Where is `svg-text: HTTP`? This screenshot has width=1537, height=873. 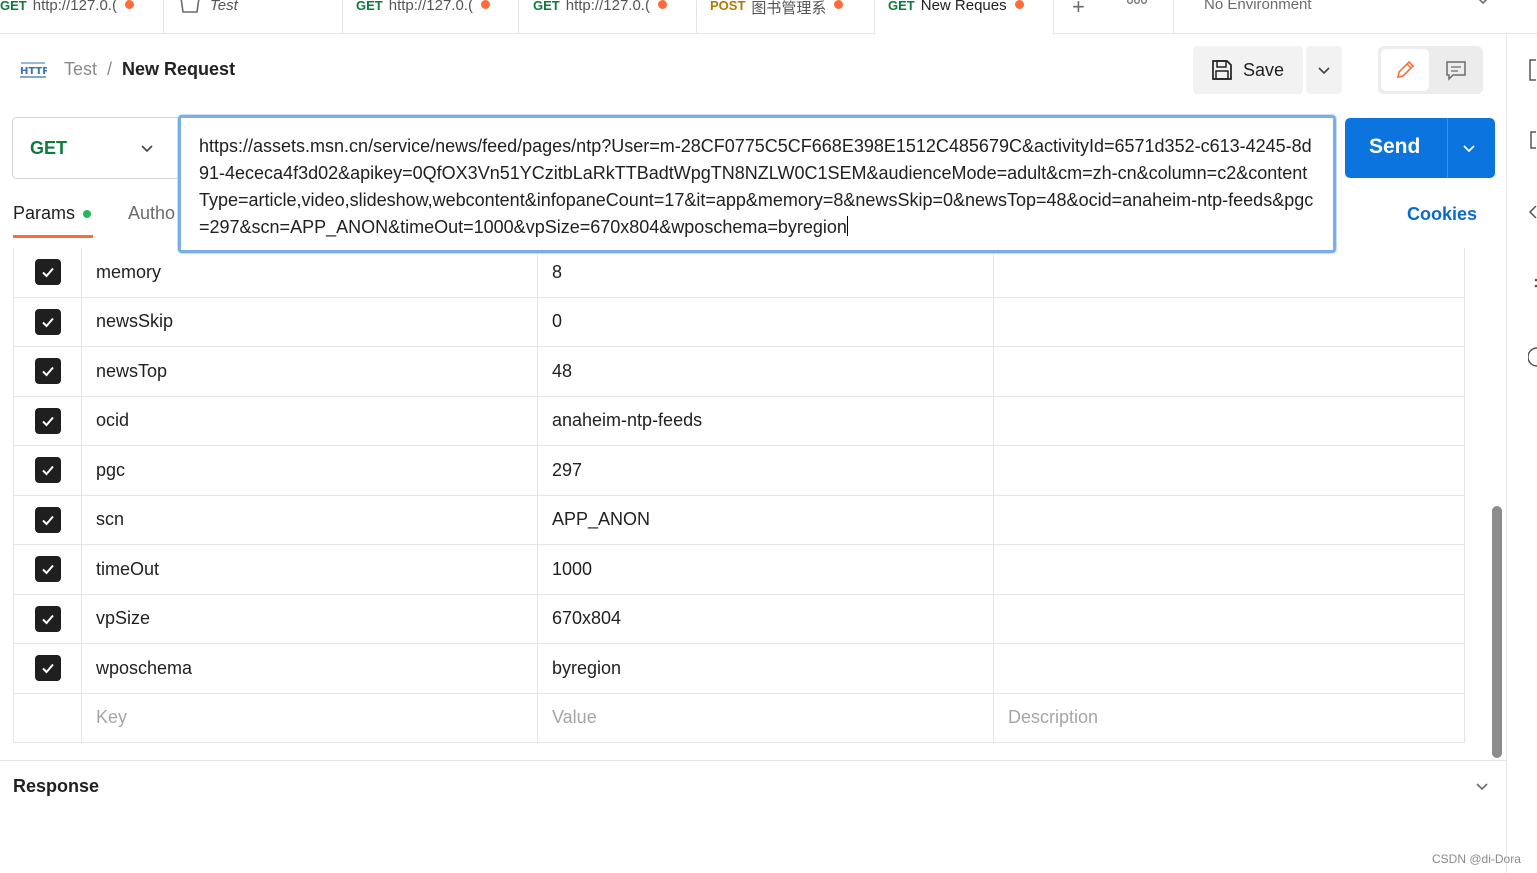 svg-text: HTTP is located at coordinates (33, 71).